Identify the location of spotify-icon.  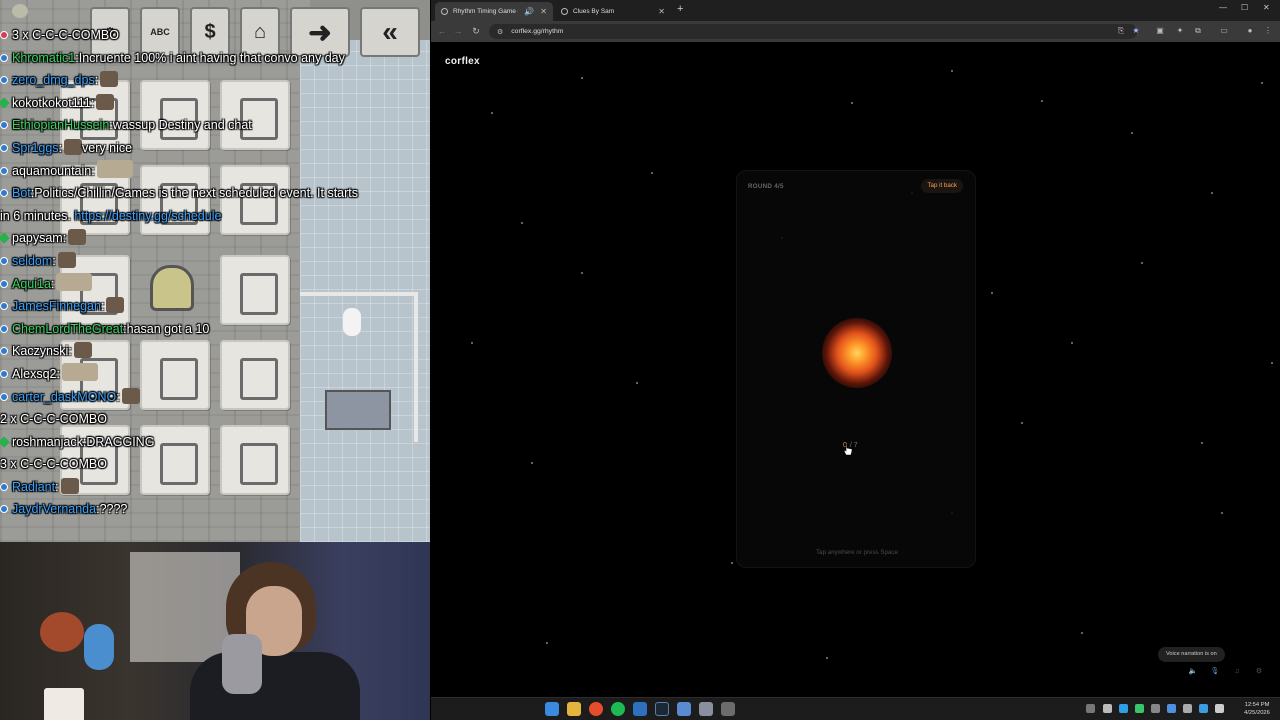
(618, 709).